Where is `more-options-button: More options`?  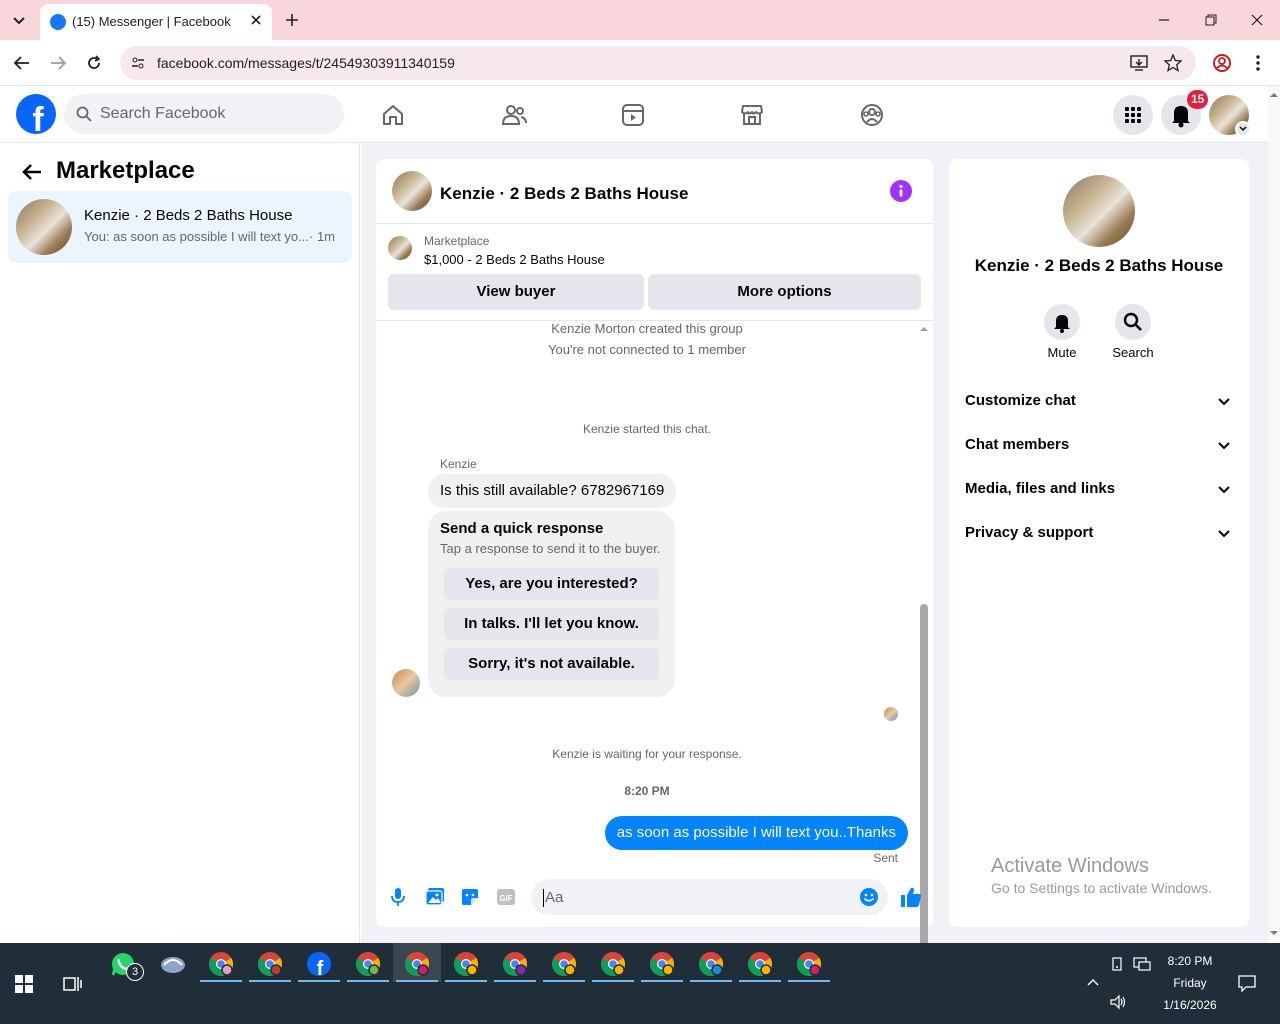 more-options-button: More options is located at coordinates (784, 292).